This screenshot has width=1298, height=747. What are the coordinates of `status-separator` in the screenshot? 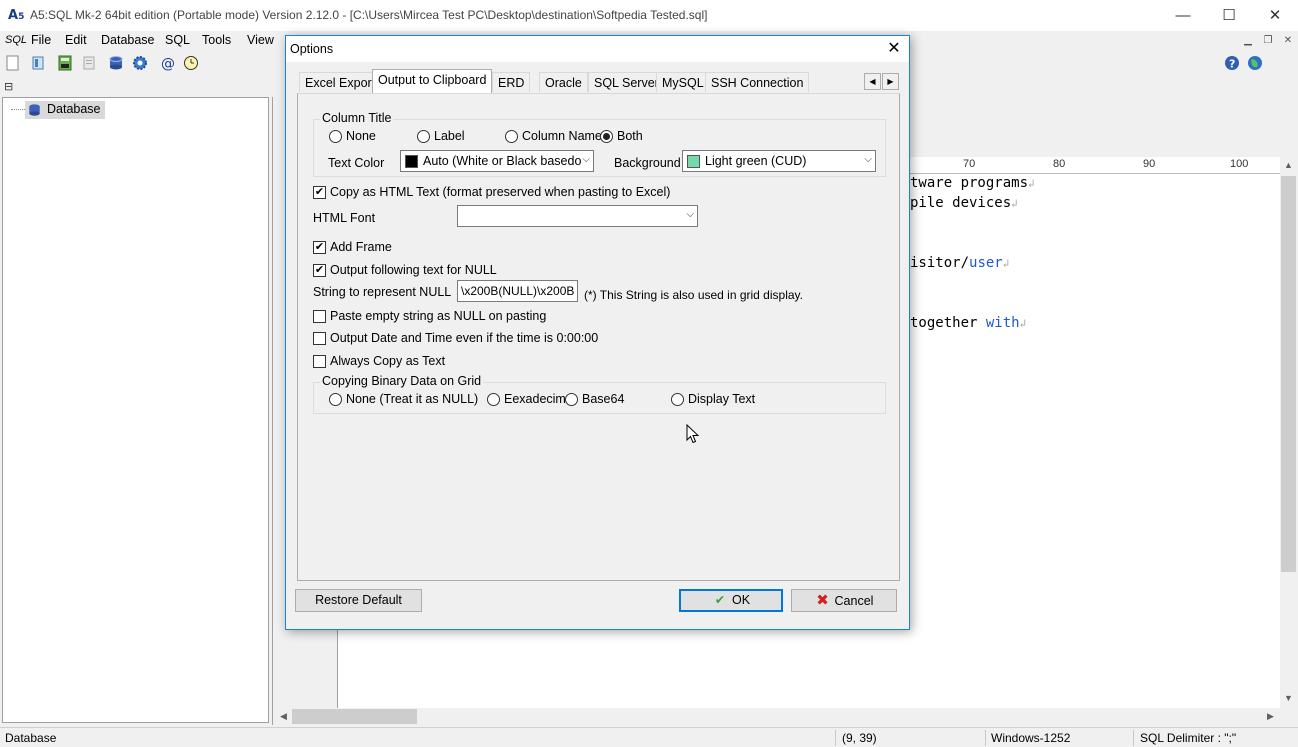 It's located at (1133, 738).